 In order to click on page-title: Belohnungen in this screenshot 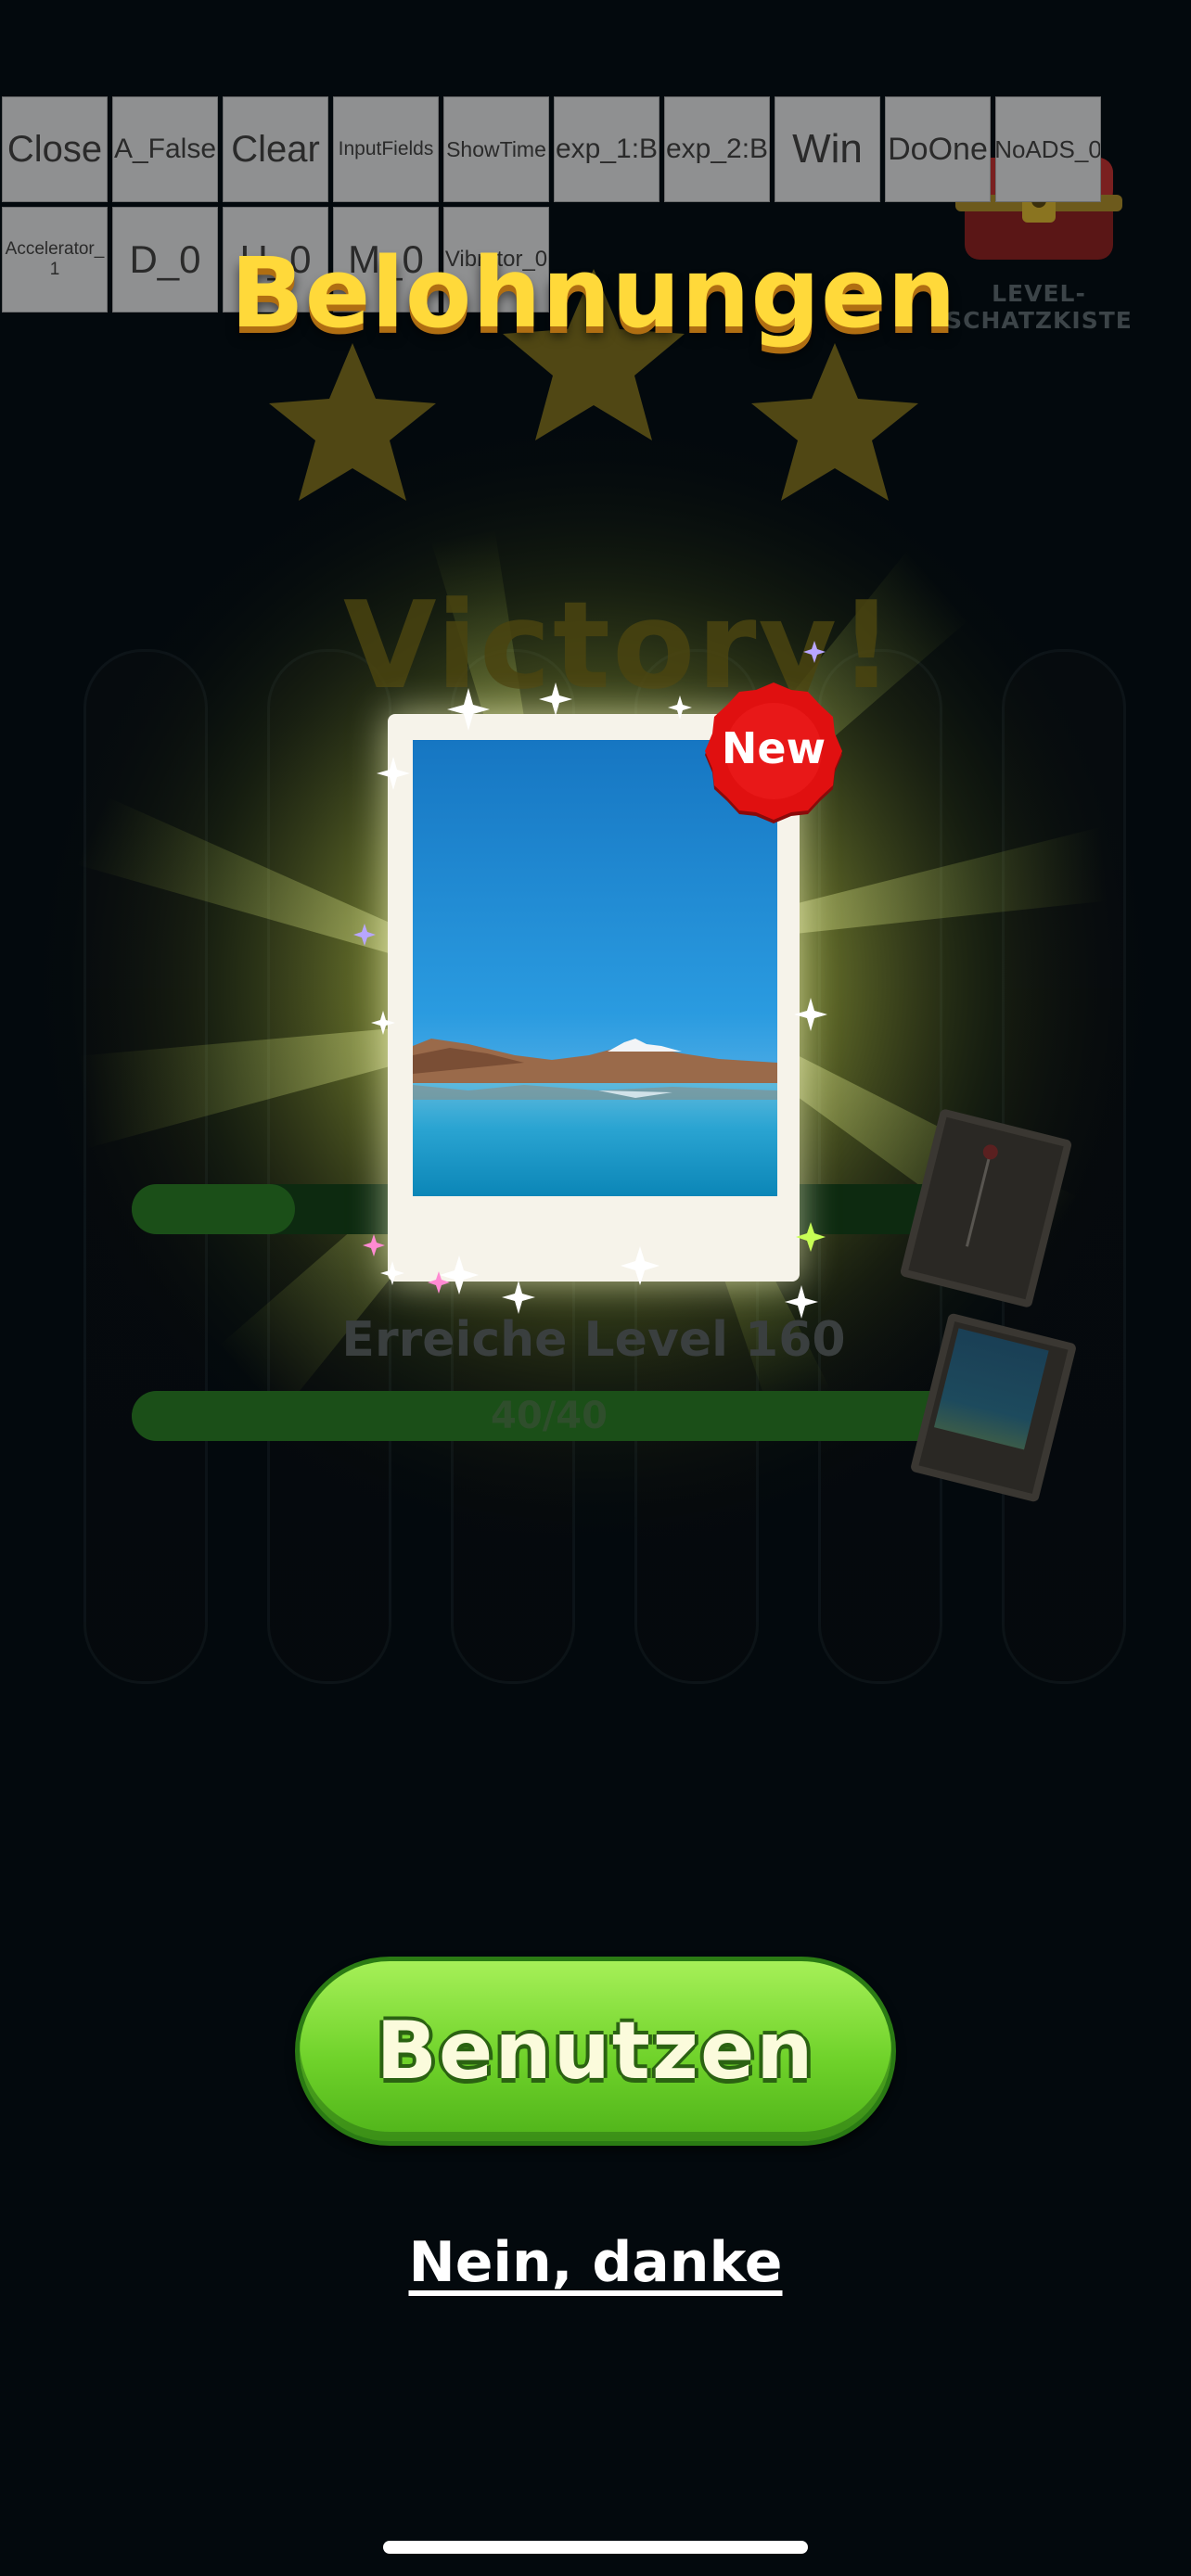, I will do `click(593, 293)`.